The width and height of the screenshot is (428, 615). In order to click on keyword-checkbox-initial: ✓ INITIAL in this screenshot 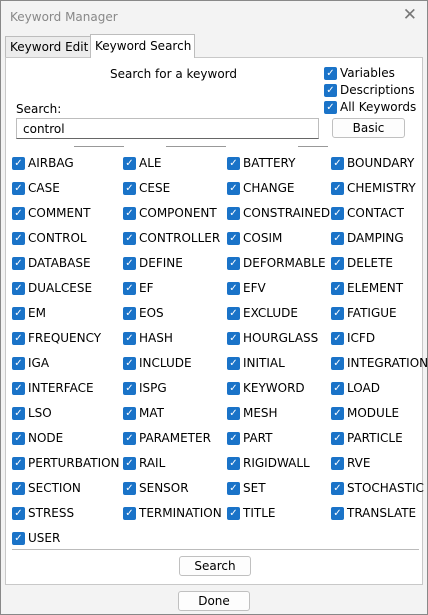, I will do `click(256, 363)`.